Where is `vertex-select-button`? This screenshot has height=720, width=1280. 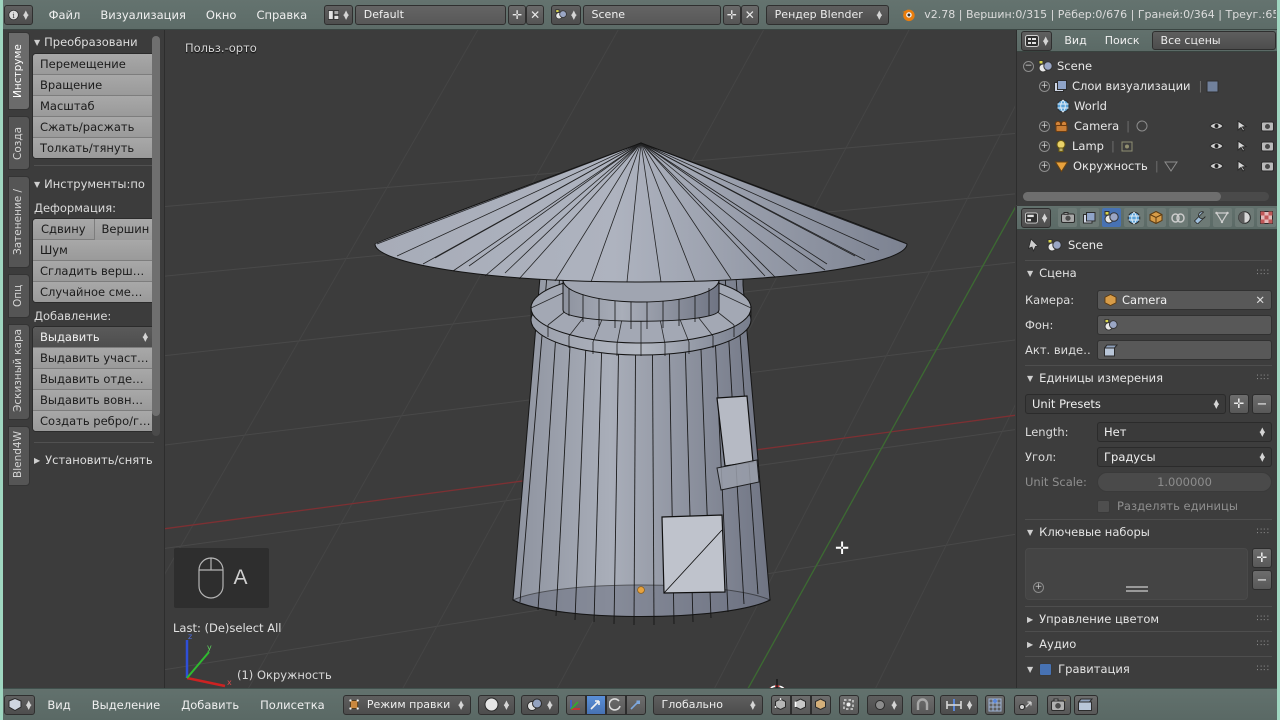
vertex-select-button is located at coordinates (780, 704).